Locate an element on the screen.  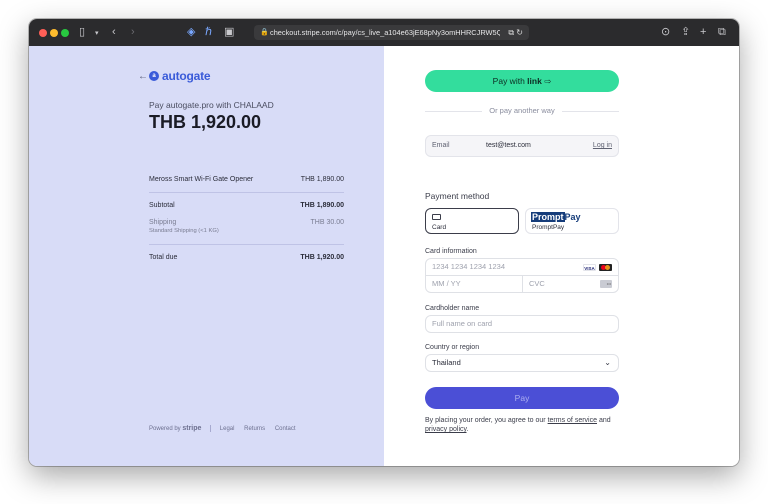
footer-link-legal: Legal is located at coordinates (227, 429).